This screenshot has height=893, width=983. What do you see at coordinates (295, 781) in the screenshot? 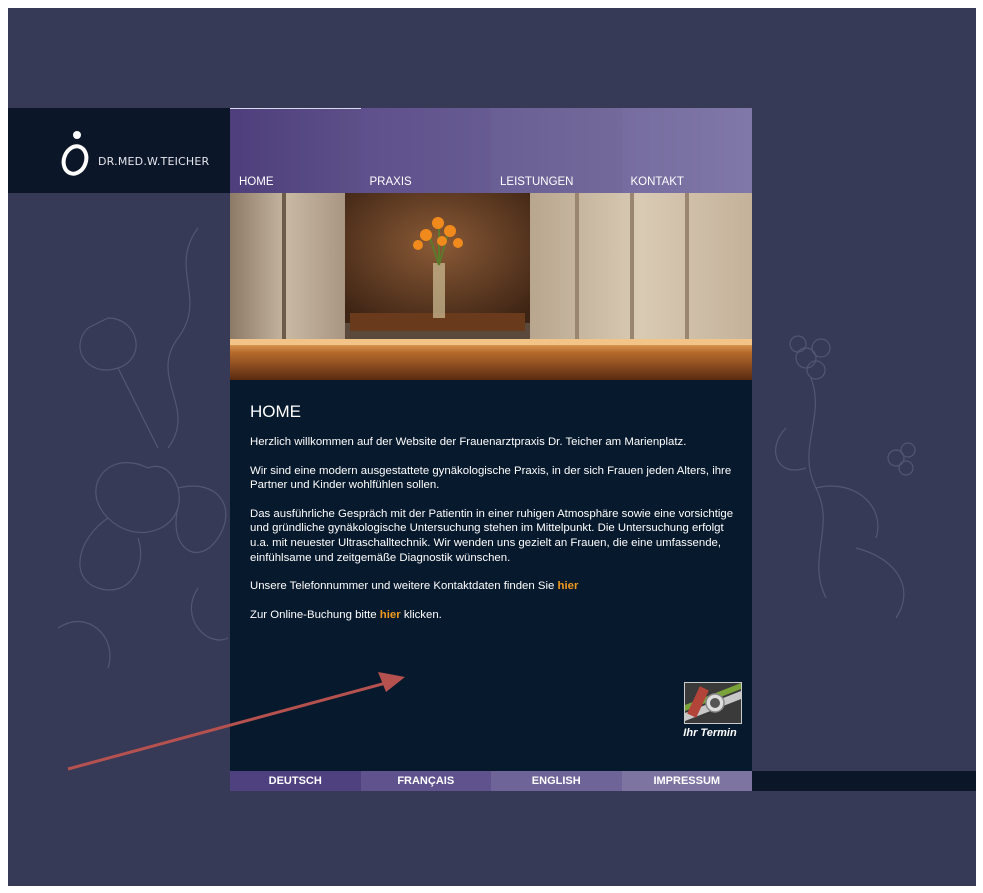
I see `lang-deutsch: DEUTSCH` at bounding box center [295, 781].